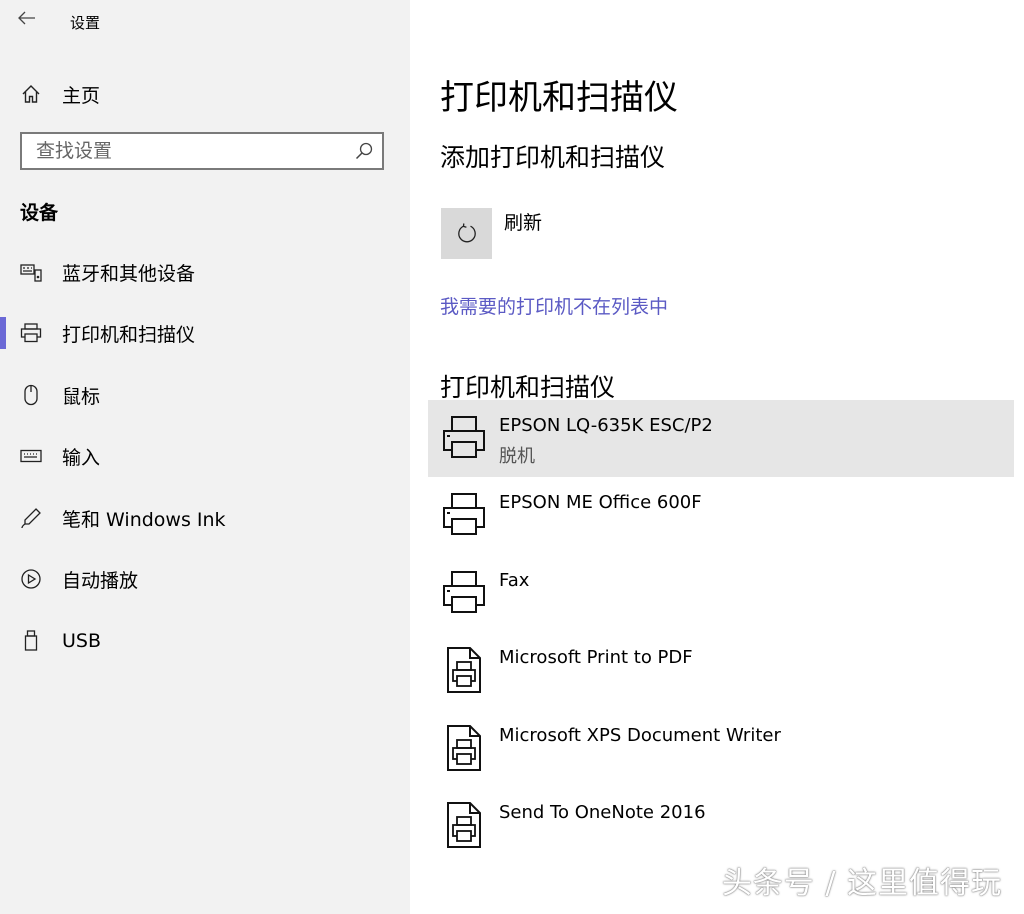 Image resolution: width=1024 pixels, height=914 pixels. Describe the element at coordinates (721, 748) in the screenshot. I see `device-item-xps-writer: Microsoft XPS Document Writer` at that location.